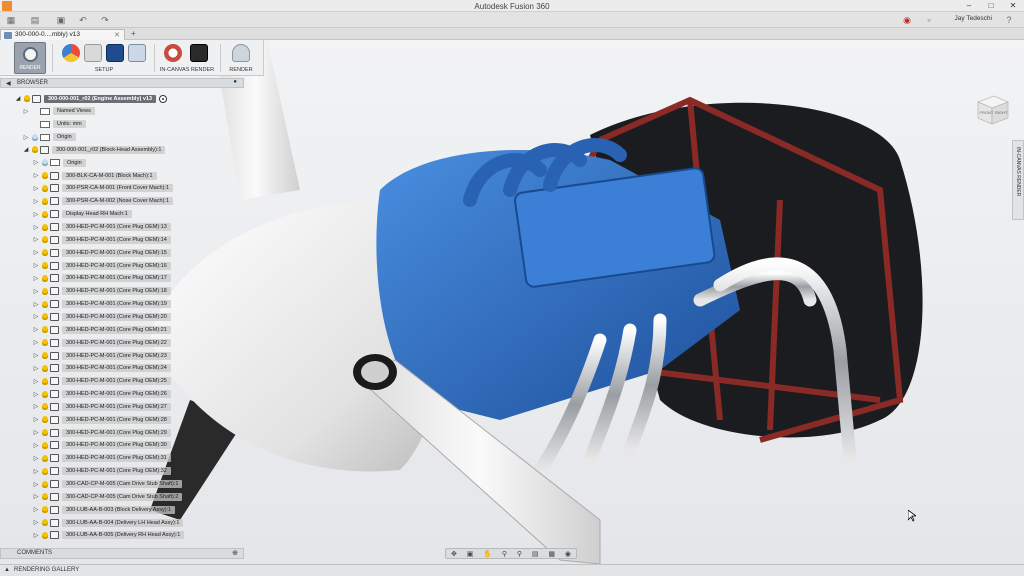 The height and width of the screenshot is (576, 1024). Describe the element at coordinates (137, 53) in the screenshot. I see `decal-icon` at that location.